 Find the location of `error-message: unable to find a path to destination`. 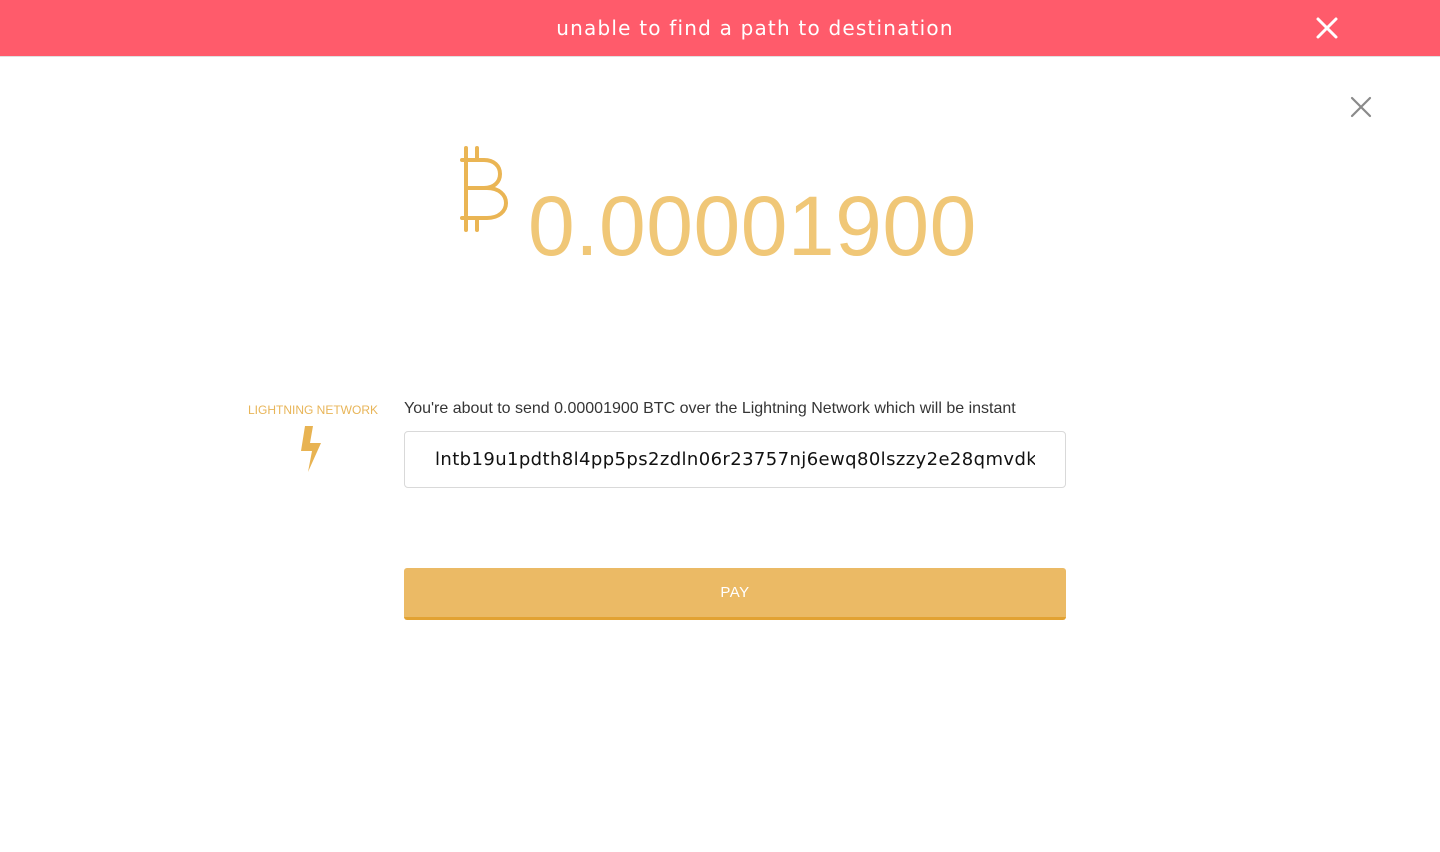

error-message: unable to find a path to destination is located at coordinates (755, 28).